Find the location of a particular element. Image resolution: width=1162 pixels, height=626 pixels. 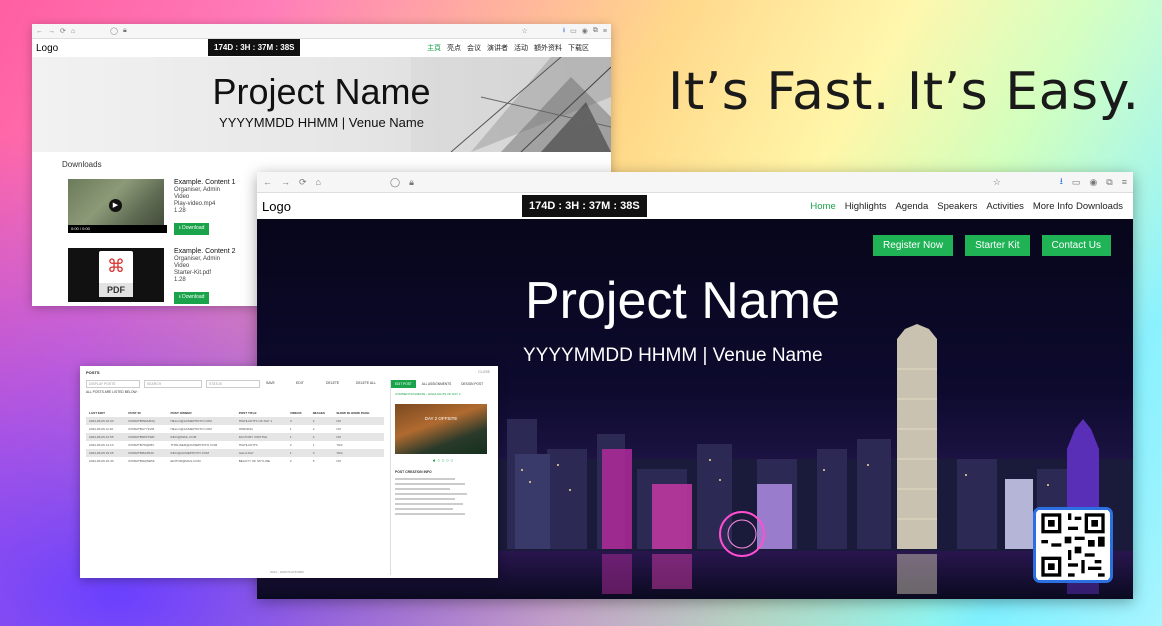

cell: FACTORY VISITING is located at coordinates (261, 437).